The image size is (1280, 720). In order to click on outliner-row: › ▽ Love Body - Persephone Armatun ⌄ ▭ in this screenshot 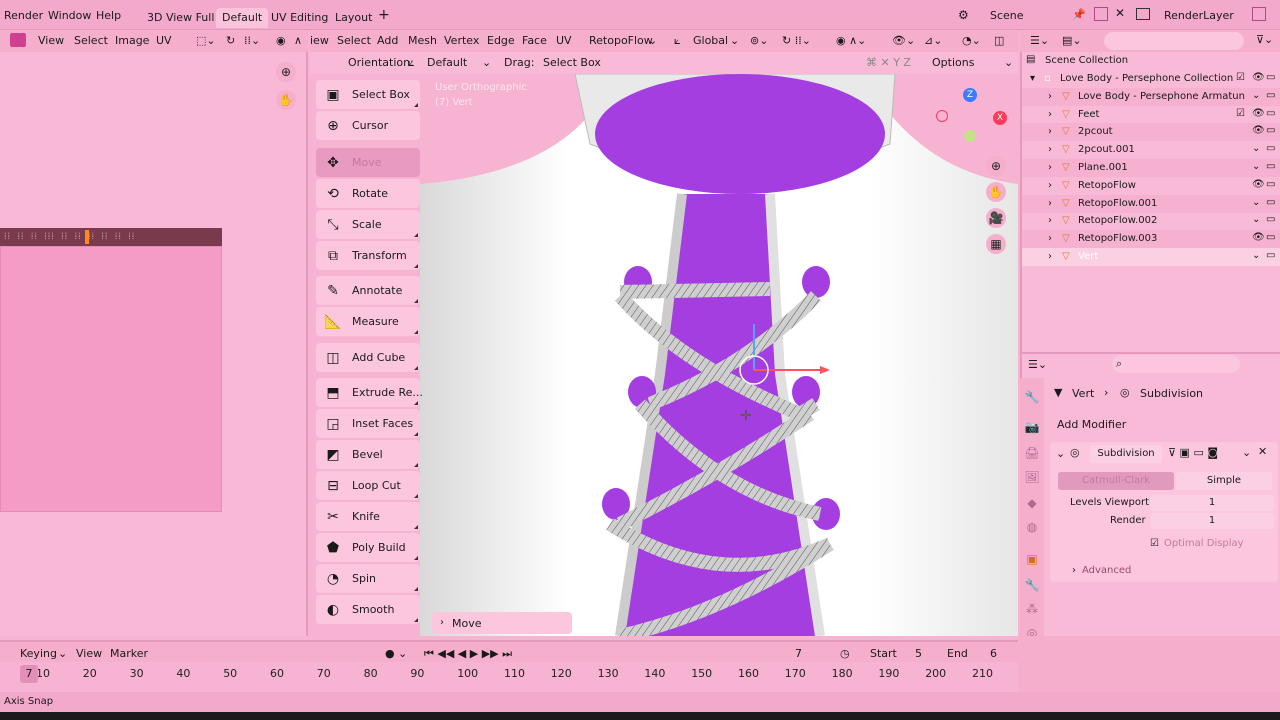, I will do `click(1151, 96)`.